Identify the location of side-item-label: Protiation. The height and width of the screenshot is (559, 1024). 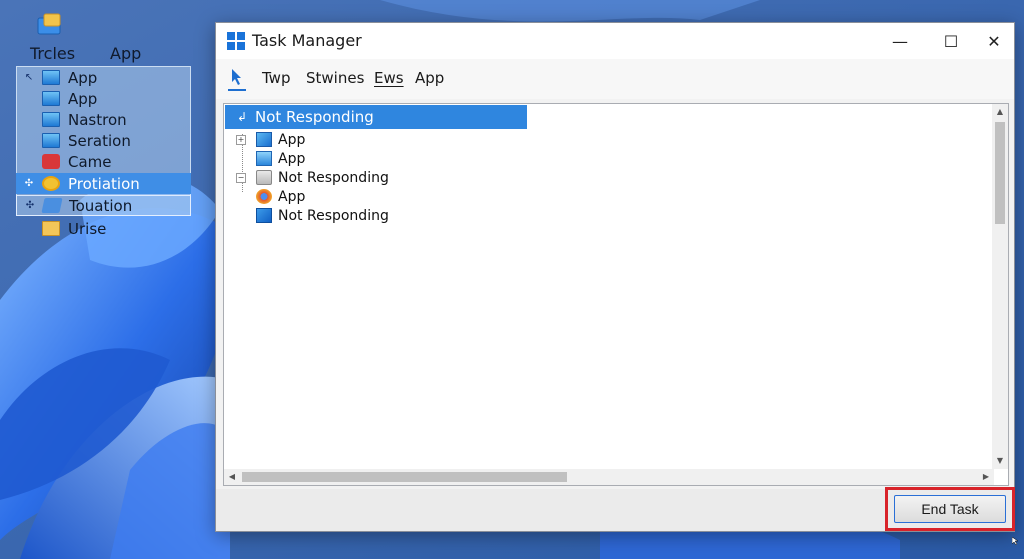
(104, 183).